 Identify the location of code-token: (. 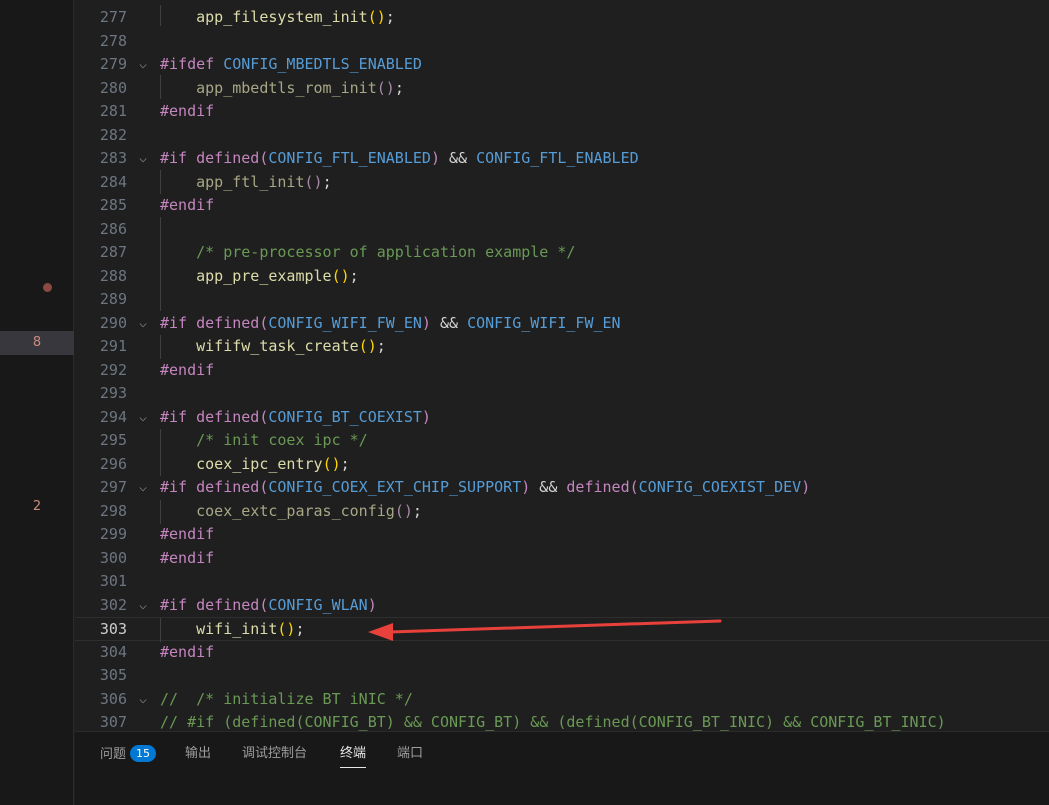
(634, 487).